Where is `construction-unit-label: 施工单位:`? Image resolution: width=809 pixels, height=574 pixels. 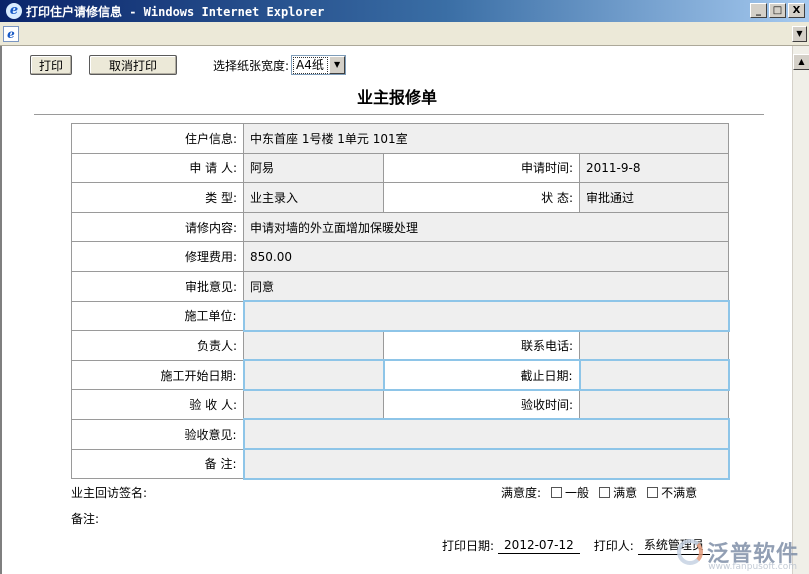 construction-unit-label: 施工单位: is located at coordinates (157, 316).